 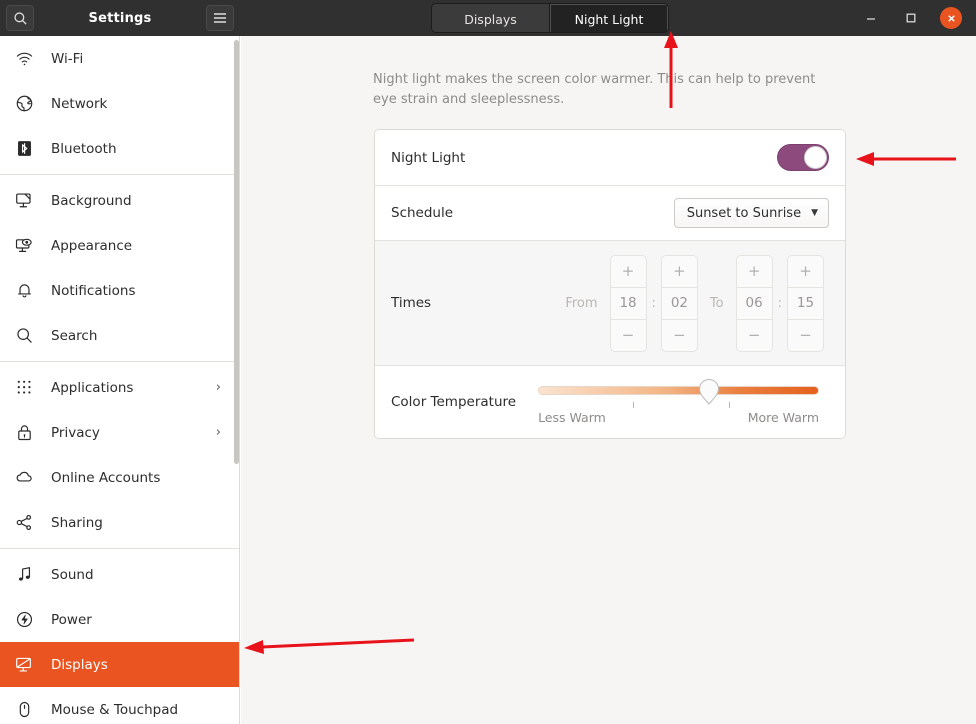 What do you see at coordinates (24, 104) in the screenshot?
I see `network-globe-icon` at bounding box center [24, 104].